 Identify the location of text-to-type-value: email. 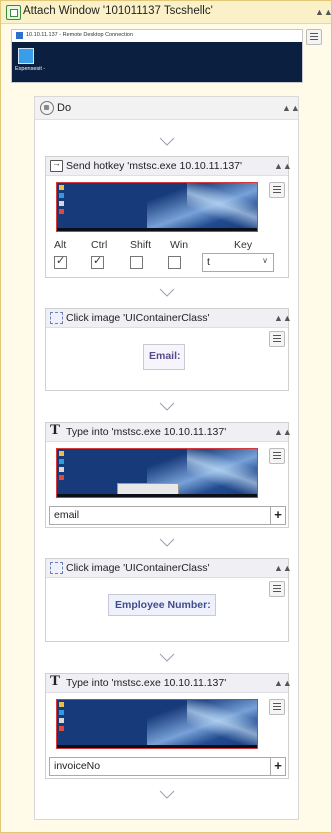
(67, 515).